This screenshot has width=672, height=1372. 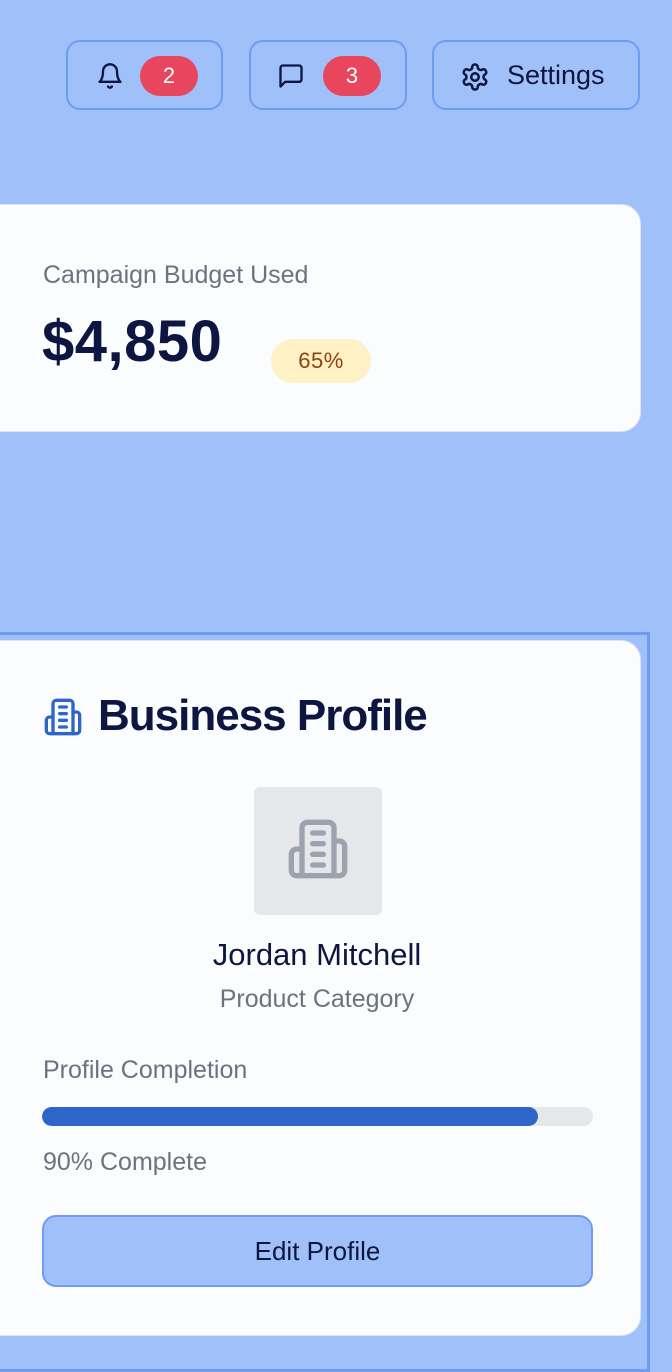 I want to click on bell-icon, so click(x=110, y=76).